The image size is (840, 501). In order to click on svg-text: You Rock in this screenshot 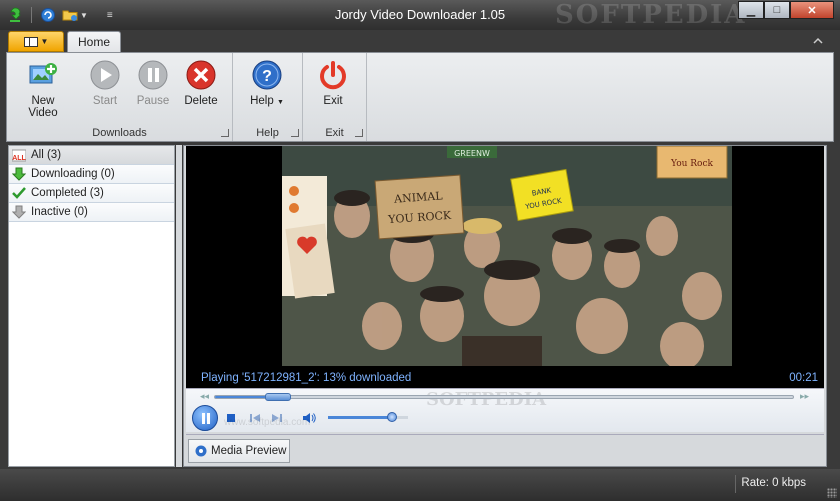, I will do `click(691, 164)`.